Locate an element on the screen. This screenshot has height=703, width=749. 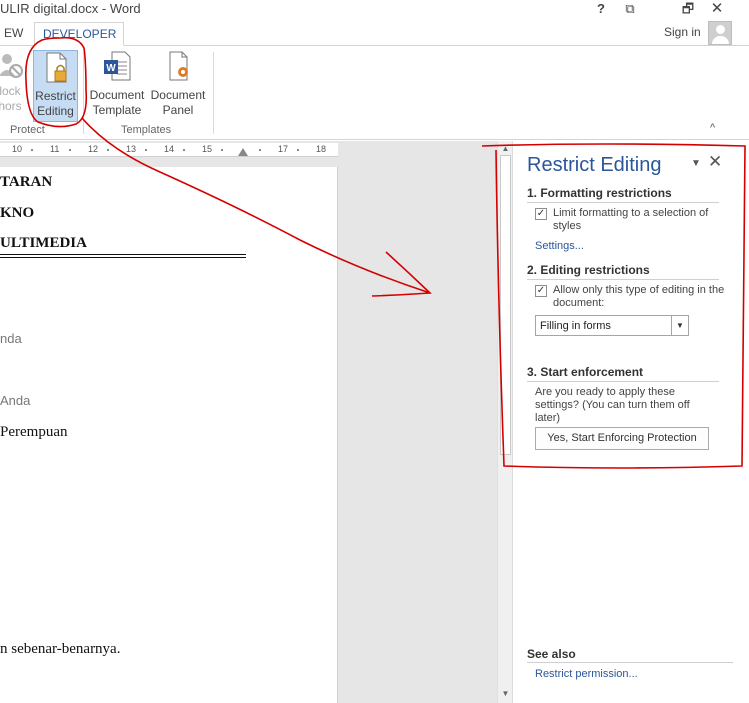
restore-window-button: 🗗 is located at coordinates (688, 9).